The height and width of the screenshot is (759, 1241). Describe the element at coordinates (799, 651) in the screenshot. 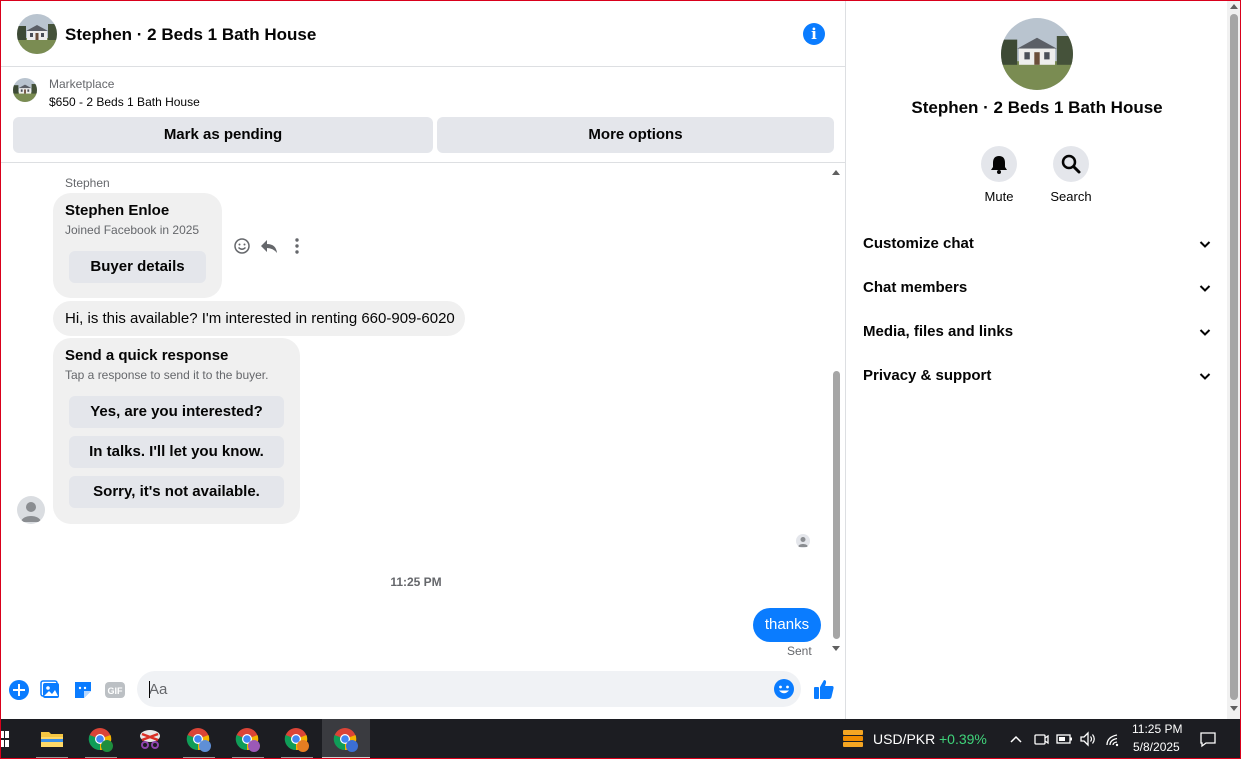

I see `sent-status: Sent` at that location.